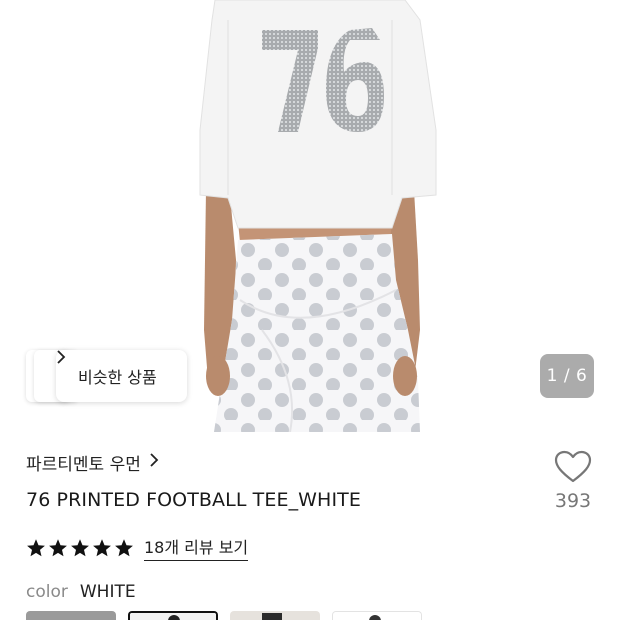 This screenshot has height=620, width=620. Describe the element at coordinates (137, 547) in the screenshot. I see `rating-row: 18개 리뷰 보기` at that location.